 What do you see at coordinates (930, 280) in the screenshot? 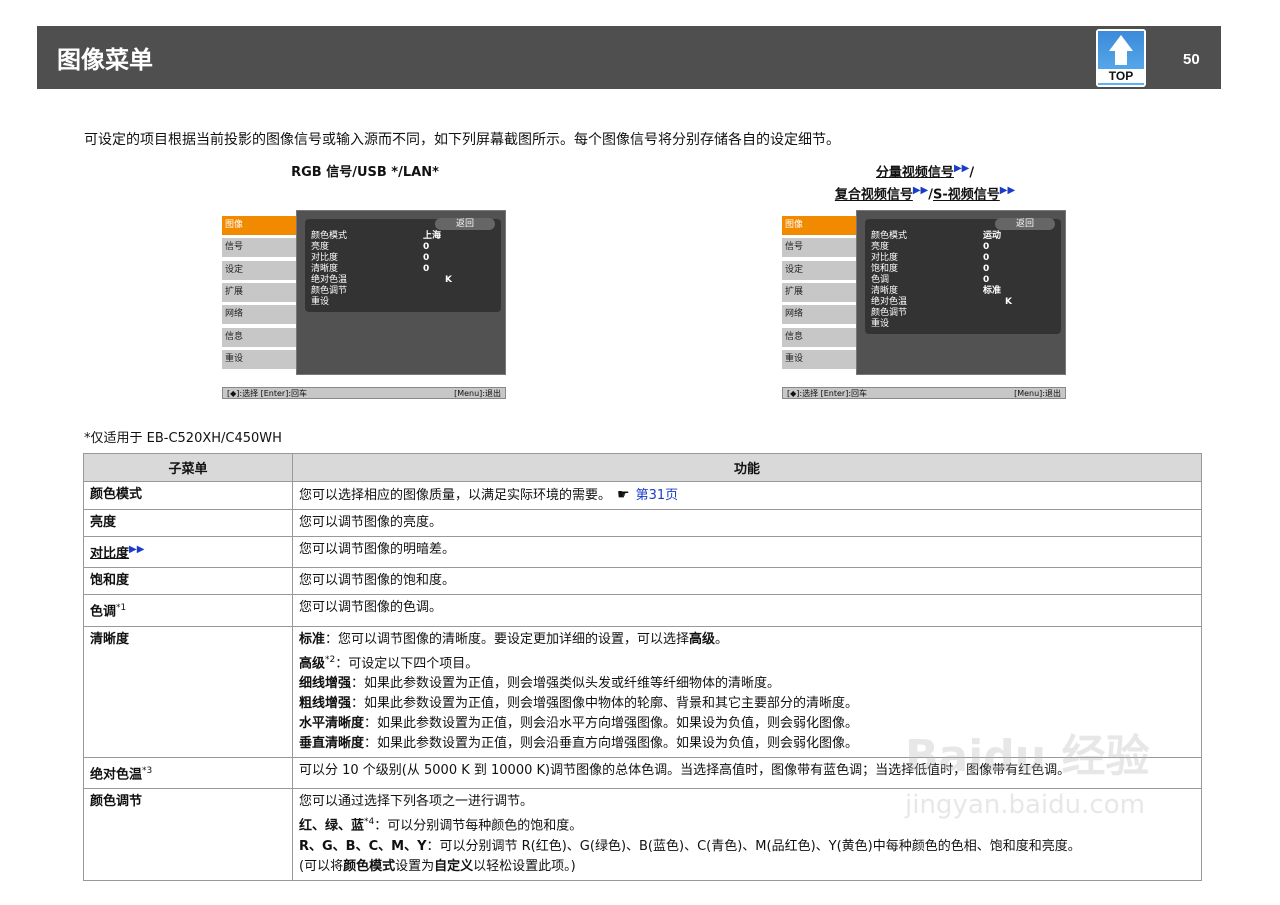
I see `menu-row: 色调 0` at bounding box center [930, 280].